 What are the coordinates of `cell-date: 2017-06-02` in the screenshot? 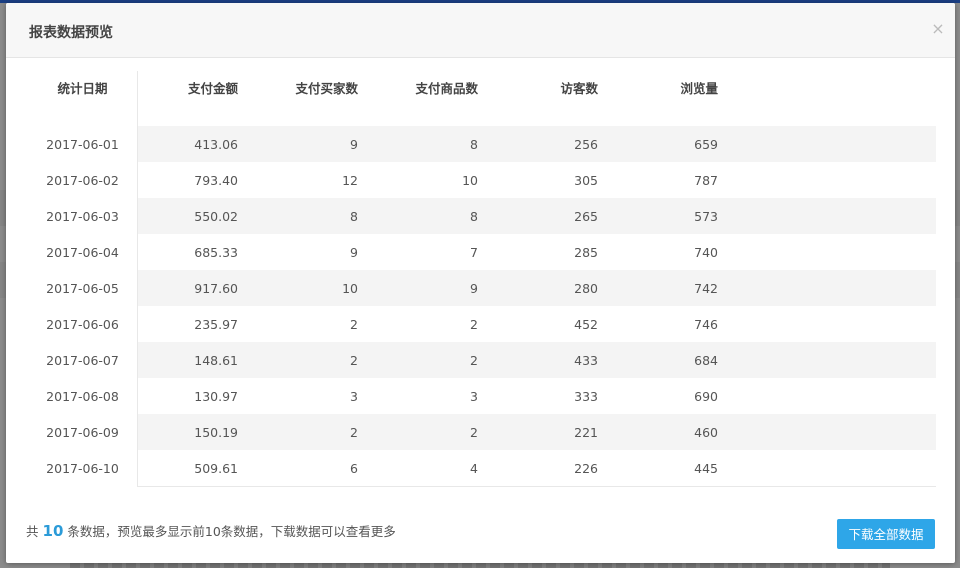 It's located at (82, 180).